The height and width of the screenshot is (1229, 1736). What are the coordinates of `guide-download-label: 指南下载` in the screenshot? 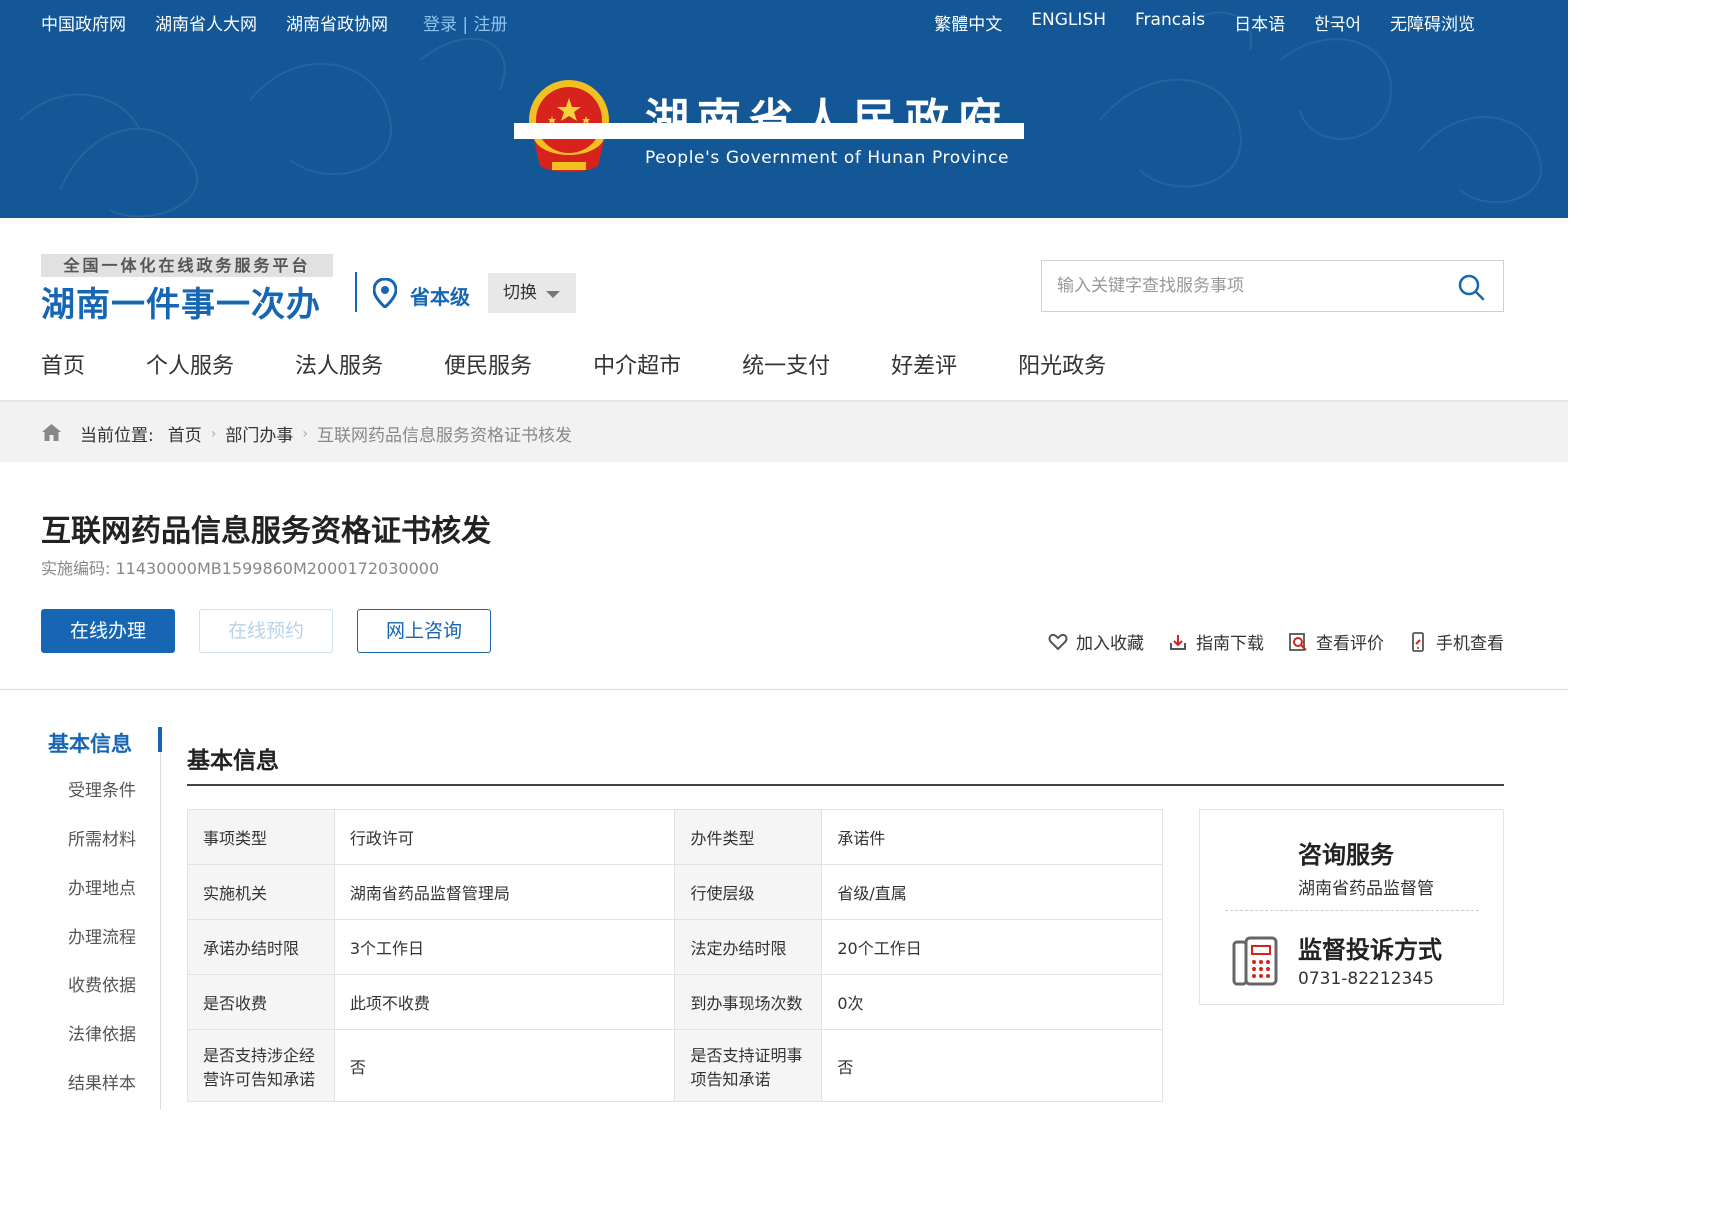 It's located at (1230, 644).